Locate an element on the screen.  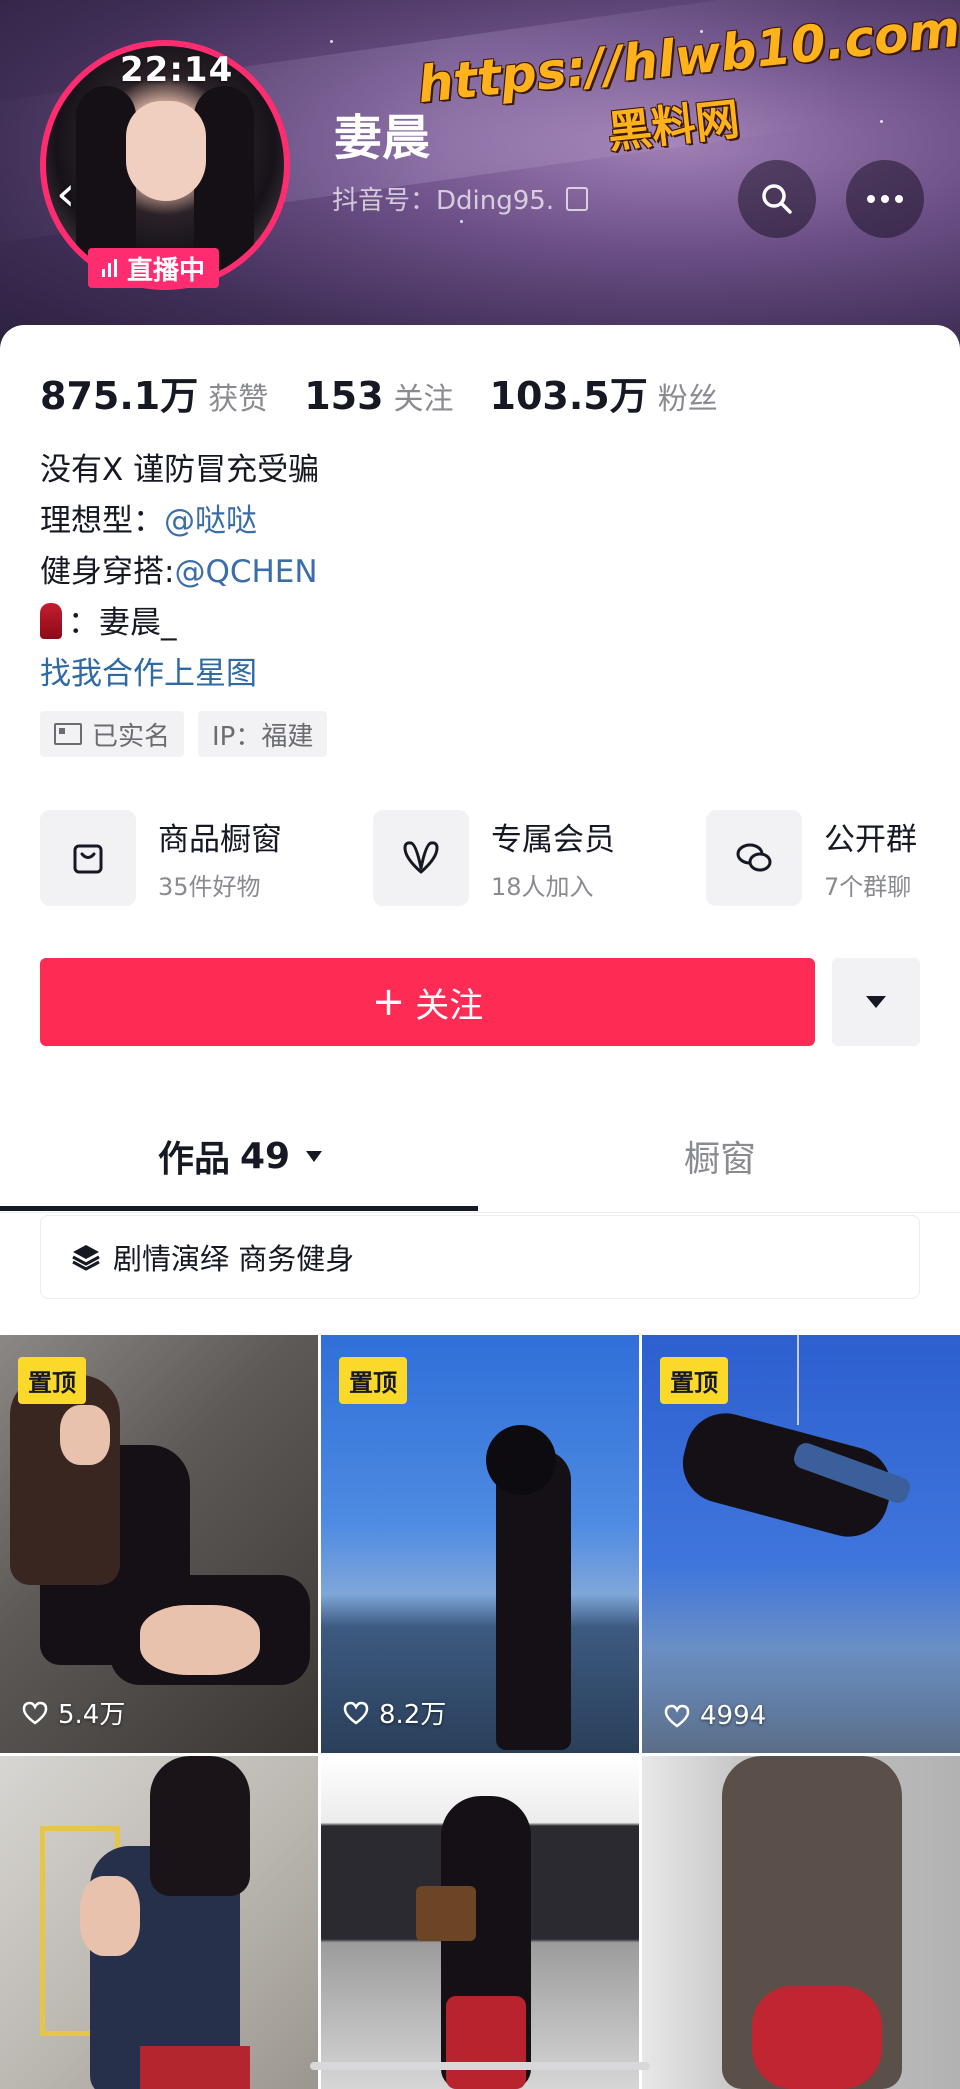
ip-label: IP：福建 is located at coordinates (263, 736).